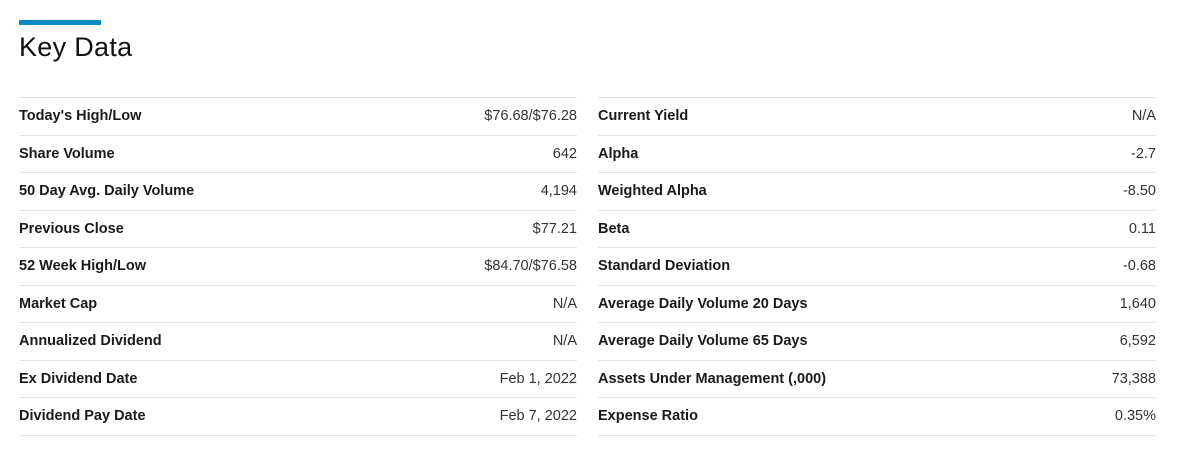 Image resolution: width=1188 pixels, height=461 pixels. I want to click on table-row: Market Cap N/A, so click(298, 304).